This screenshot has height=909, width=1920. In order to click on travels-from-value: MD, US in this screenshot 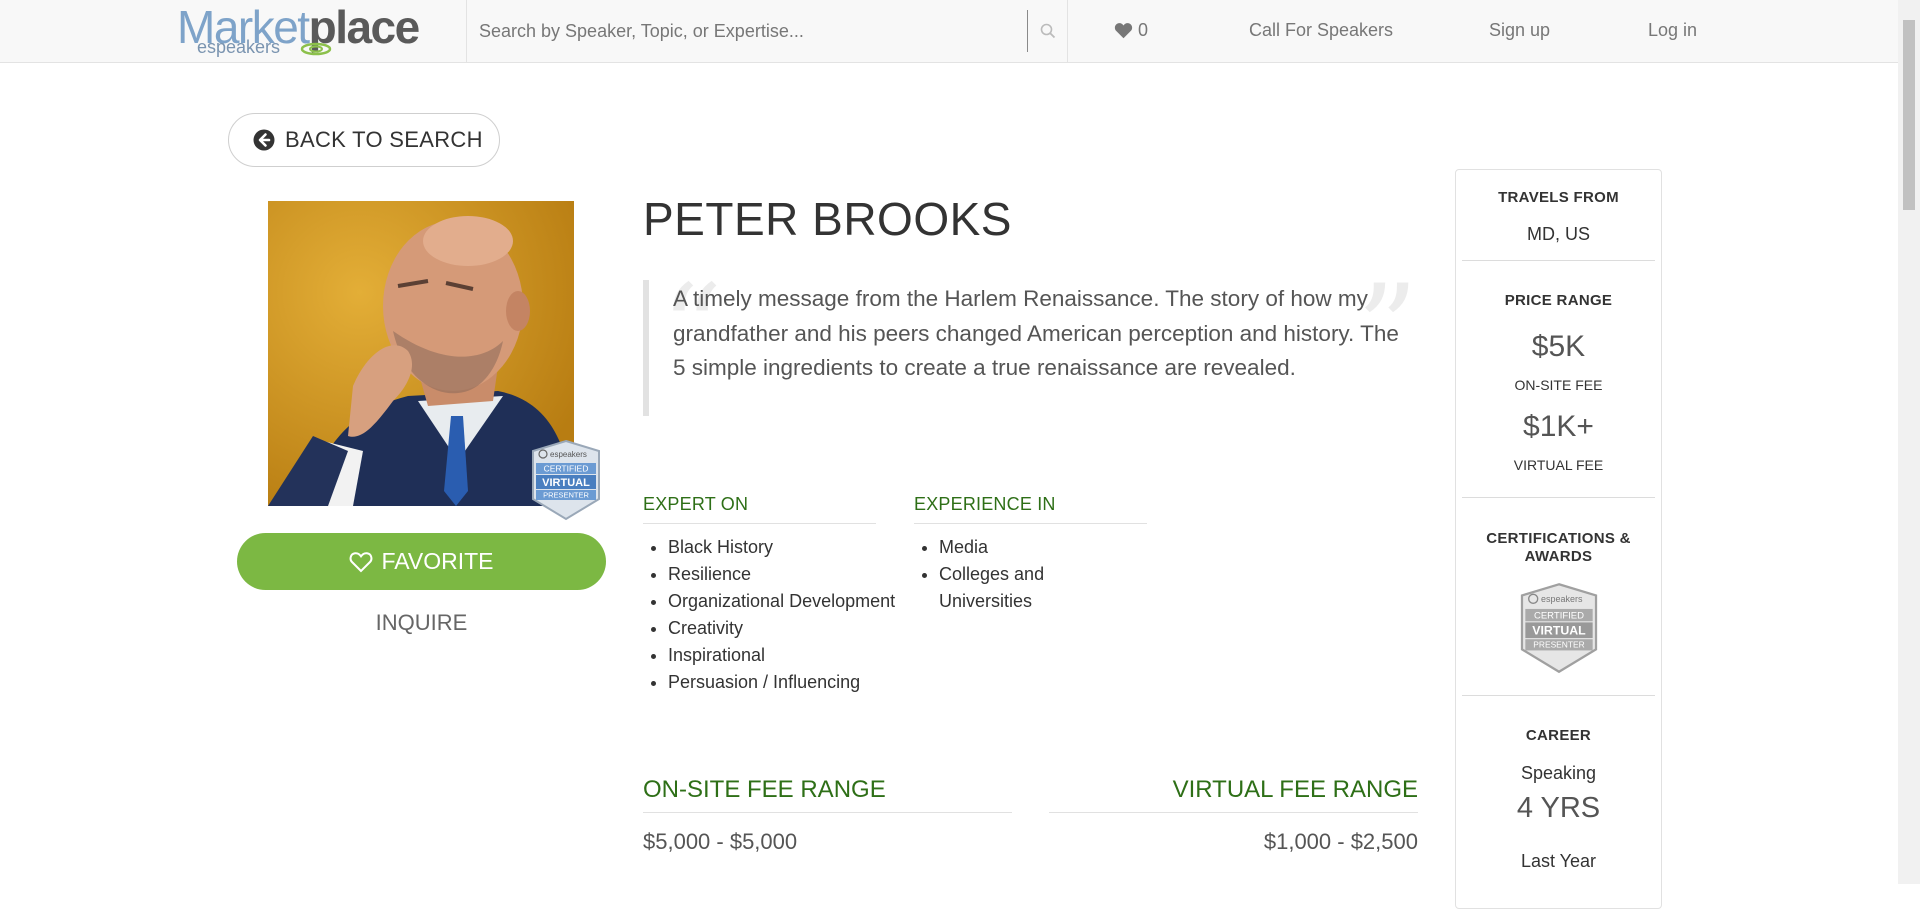, I will do `click(1558, 234)`.